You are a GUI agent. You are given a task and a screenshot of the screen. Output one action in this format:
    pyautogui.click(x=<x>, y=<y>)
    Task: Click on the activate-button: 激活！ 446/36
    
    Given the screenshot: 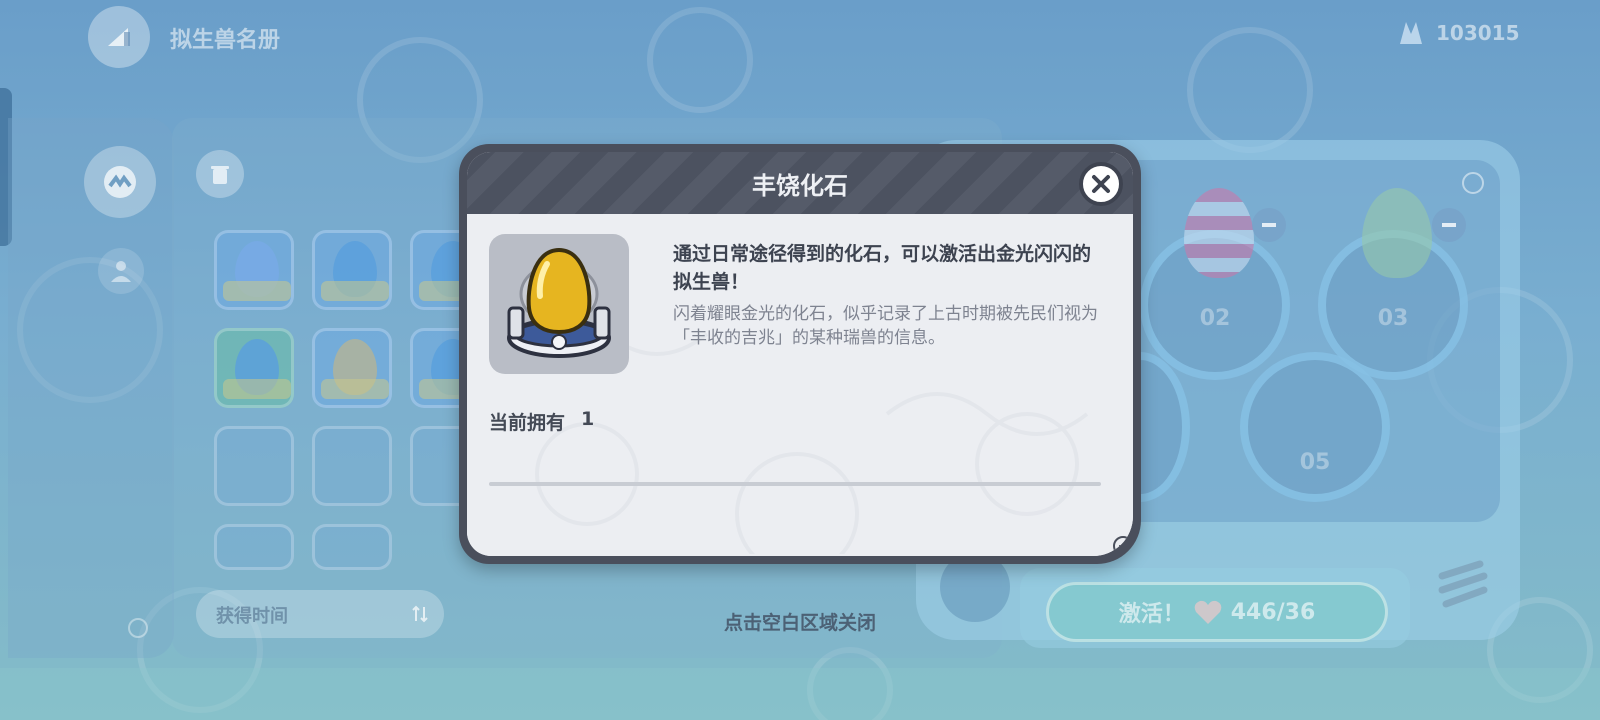 What is the action you would take?
    pyautogui.click(x=1217, y=612)
    